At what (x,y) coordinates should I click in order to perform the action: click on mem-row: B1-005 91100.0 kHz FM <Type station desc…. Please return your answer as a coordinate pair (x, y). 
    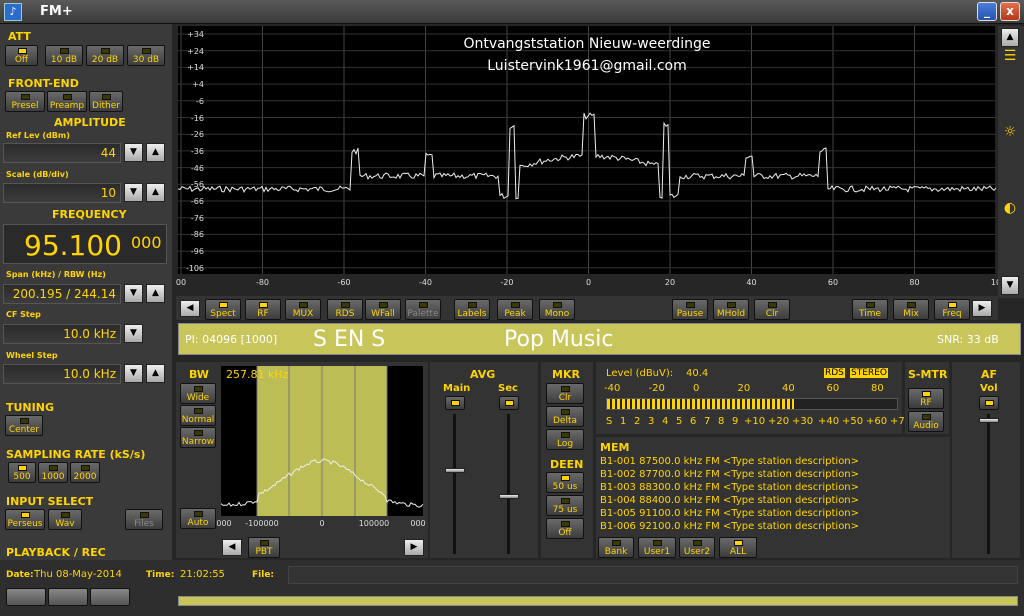
    Looking at the image, I should click on (729, 513).